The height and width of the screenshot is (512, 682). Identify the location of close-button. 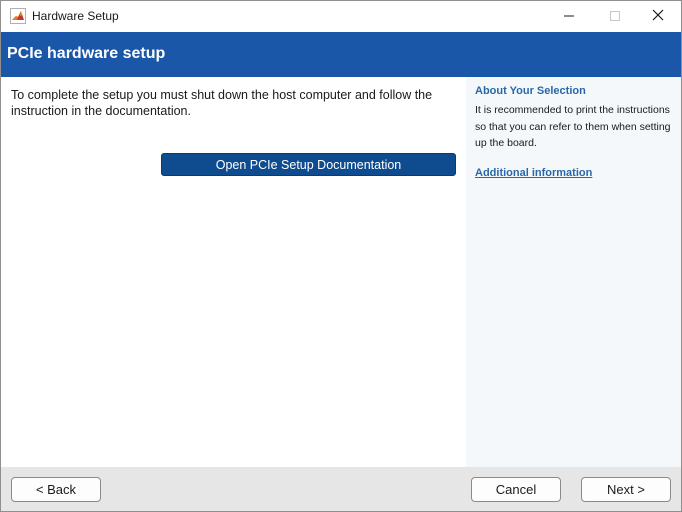
(658, 16).